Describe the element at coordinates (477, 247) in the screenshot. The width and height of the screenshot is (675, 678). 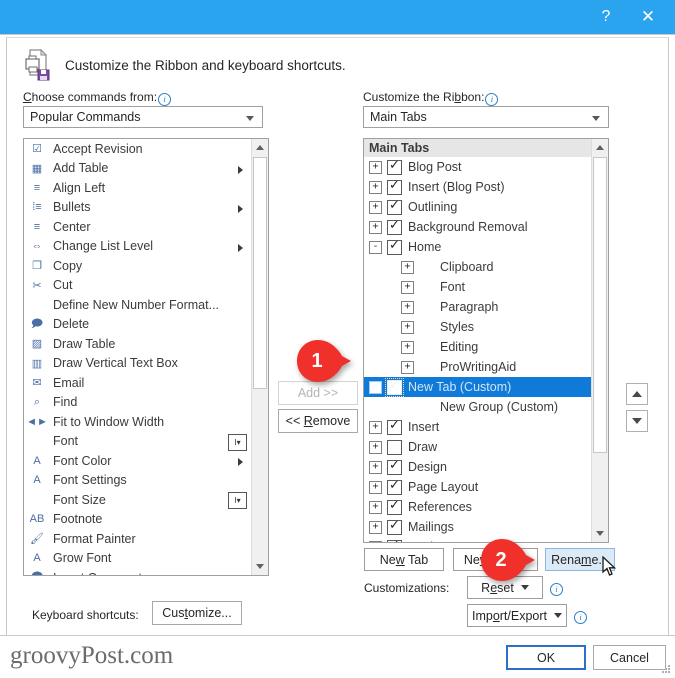
I see `tree-row: - ✓ Home` at that location.